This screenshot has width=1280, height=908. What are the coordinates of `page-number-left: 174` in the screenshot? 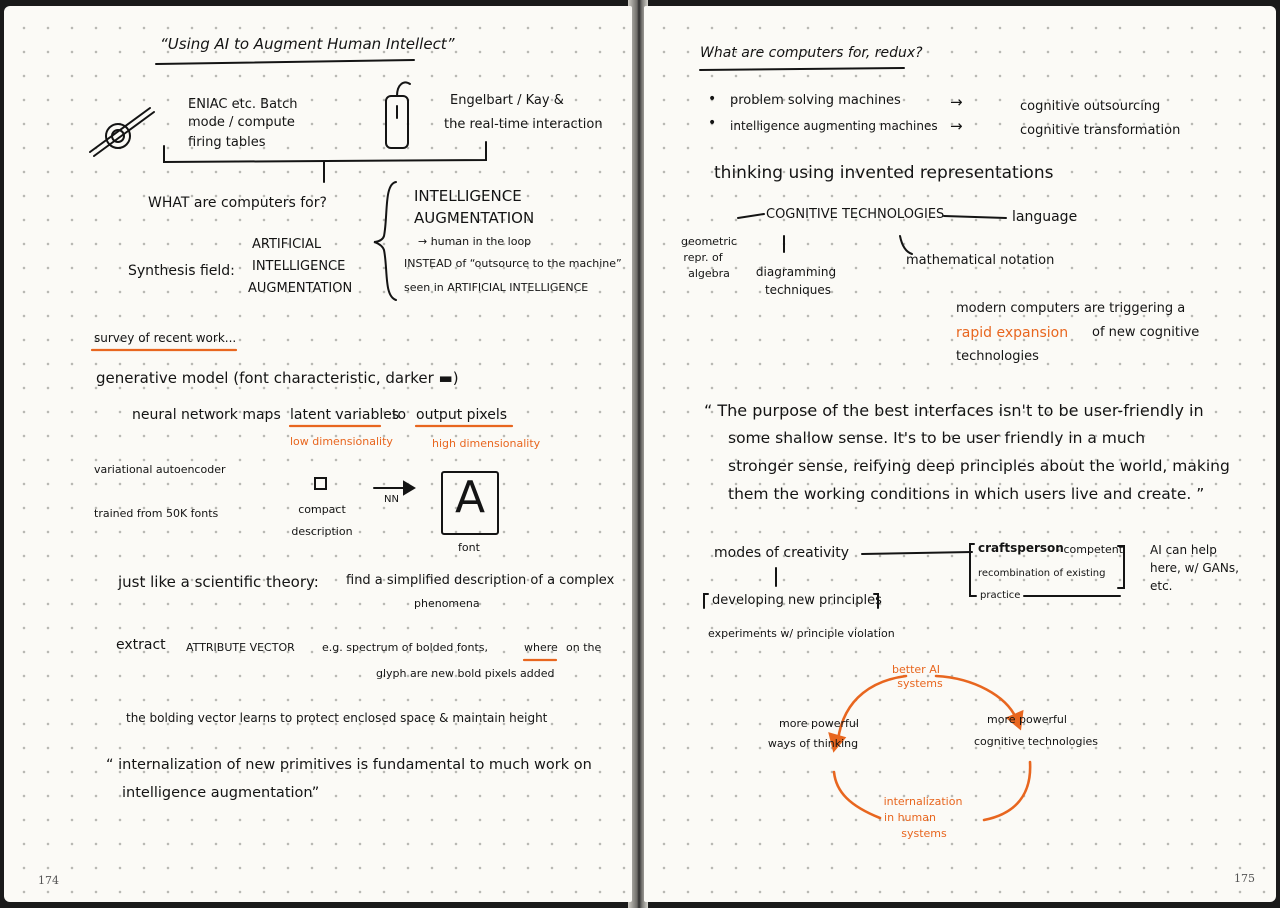 It's located at (48, 880).